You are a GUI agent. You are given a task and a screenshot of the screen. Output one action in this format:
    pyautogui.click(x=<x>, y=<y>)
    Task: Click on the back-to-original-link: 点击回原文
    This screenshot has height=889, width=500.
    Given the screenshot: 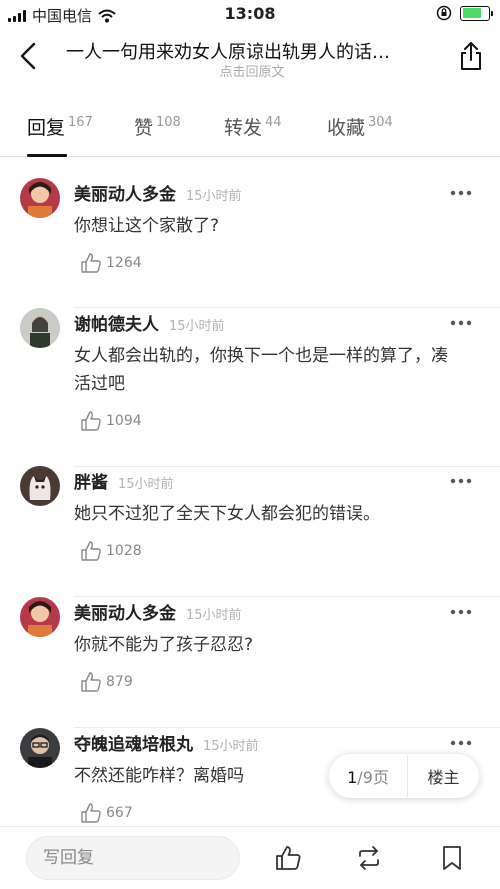 What is the action you would take?
    pyautogui.click(x=252, y=70)
    